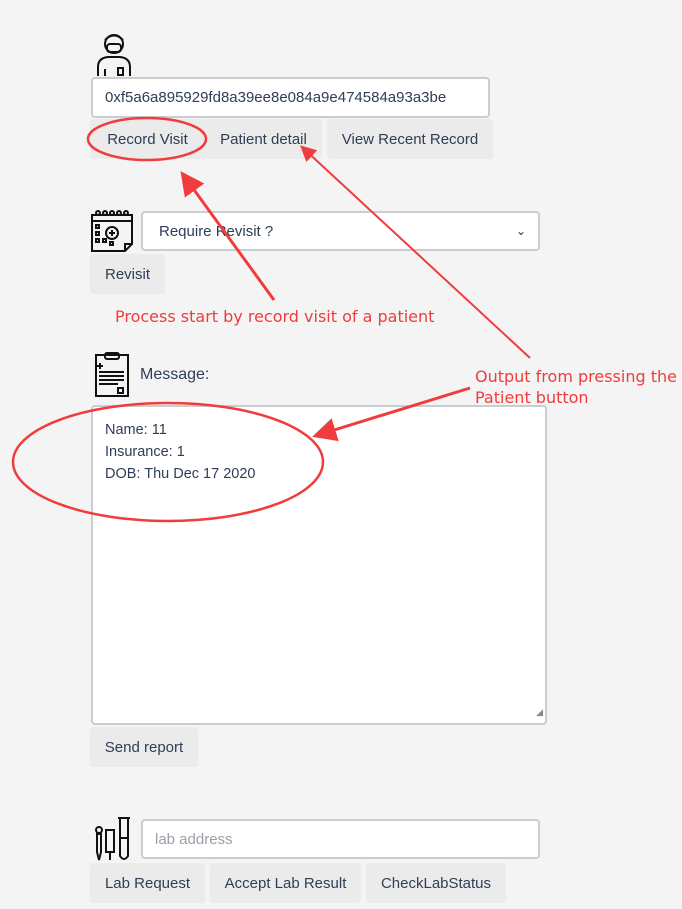  I want to click on require-revisit-select: Require Revisit ? ⌄, so click(340, 231).